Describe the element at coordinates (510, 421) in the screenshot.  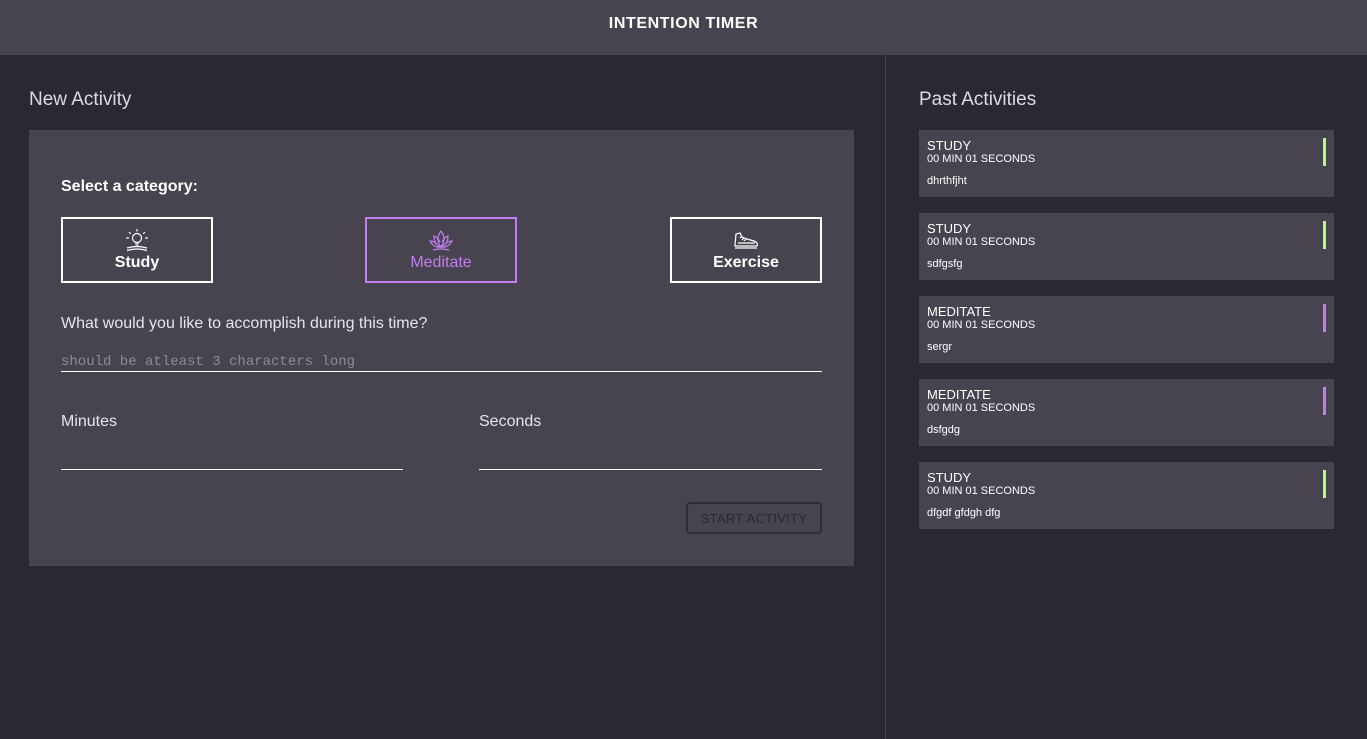
I see `seconds-label: Seconds` at that location.